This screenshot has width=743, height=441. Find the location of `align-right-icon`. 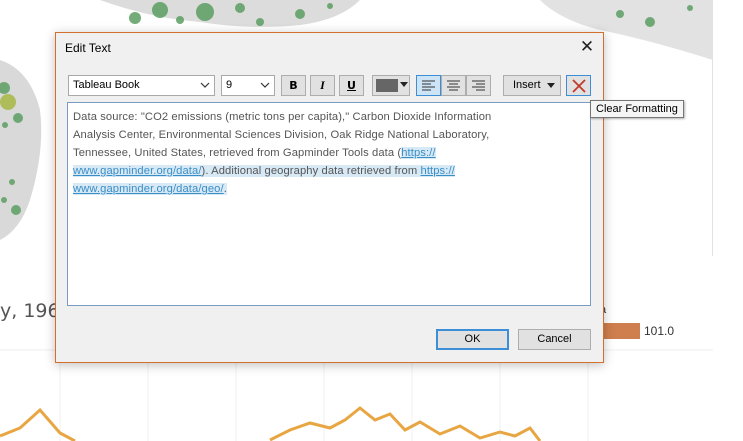

align-right-icon is located at coordinates (478, 85).